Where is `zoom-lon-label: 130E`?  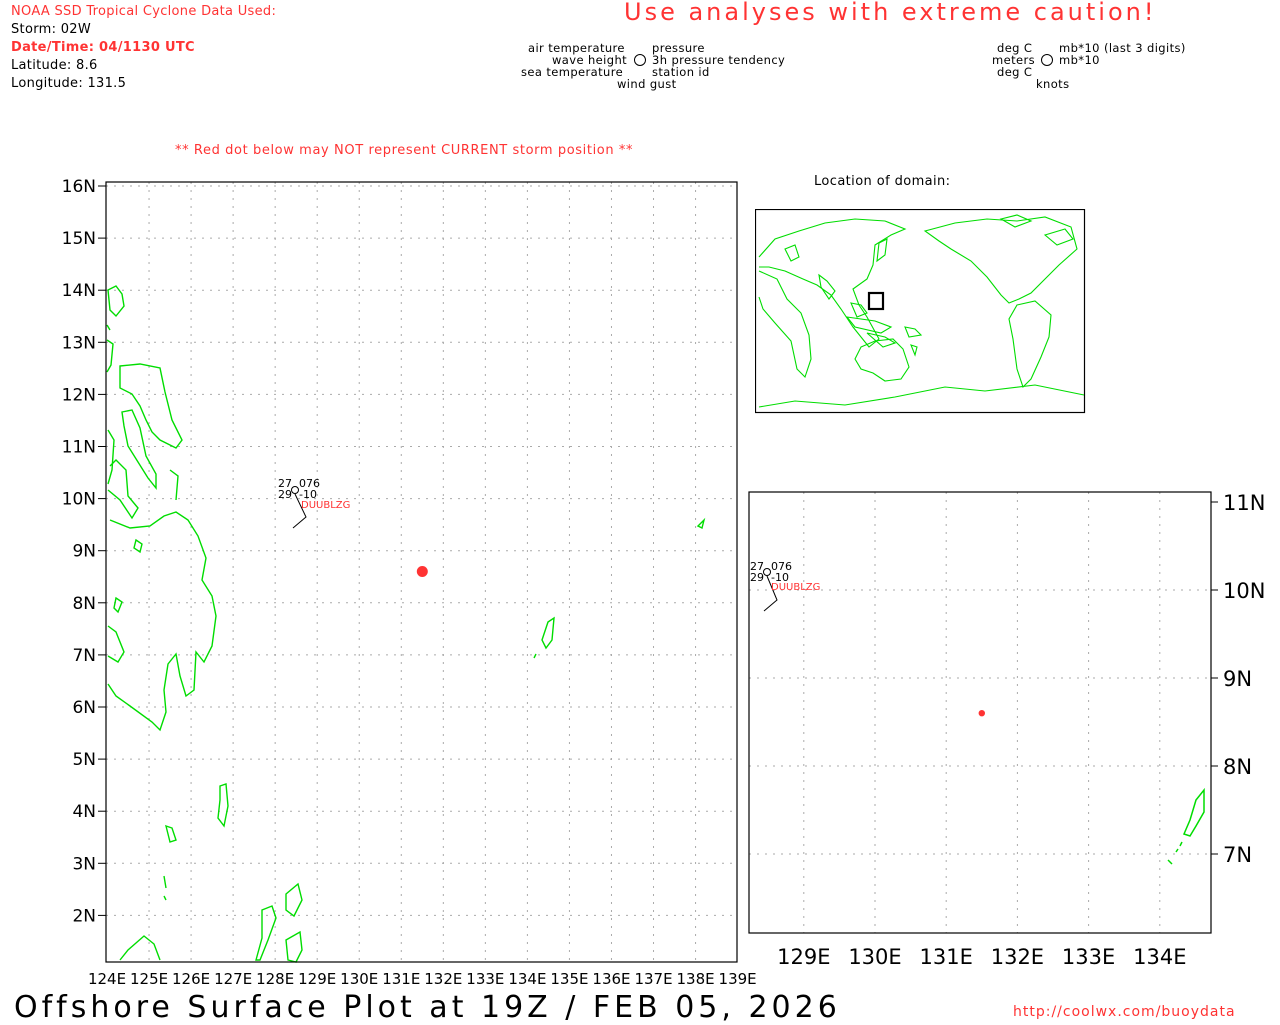 zoom-lon-label: 130E is located at coordinates (874, 957).